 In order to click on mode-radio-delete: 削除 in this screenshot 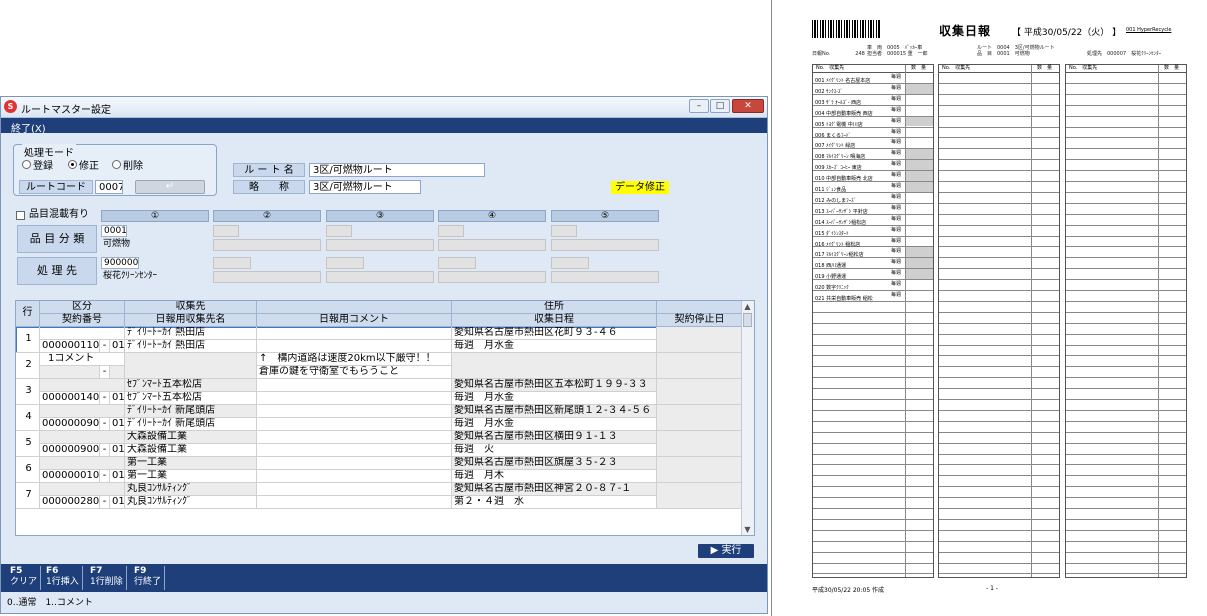, I will do `click(127, 164)`.